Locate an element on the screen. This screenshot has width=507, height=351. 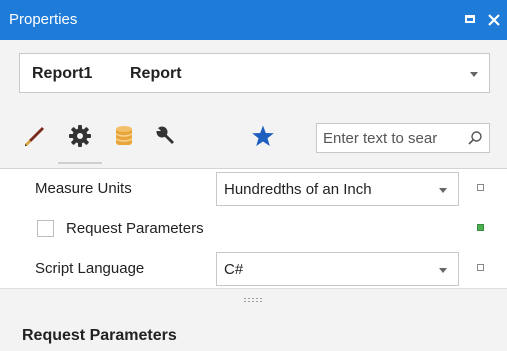
star-icon is located at coordinates (263, 135).